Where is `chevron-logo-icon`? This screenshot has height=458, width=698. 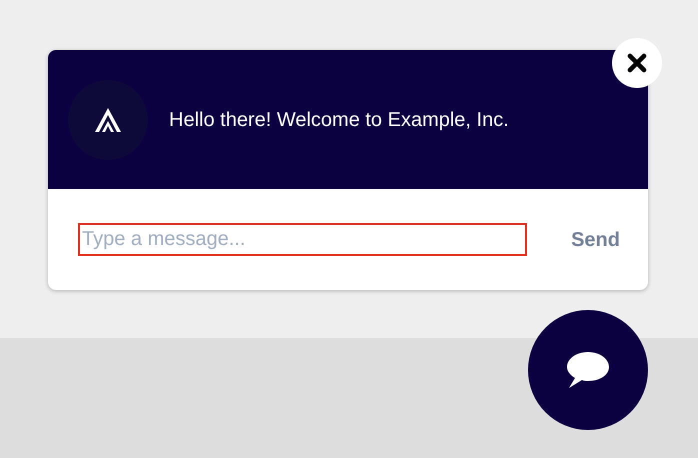 chevron-logo-icon is located at coordinates (108, 120).